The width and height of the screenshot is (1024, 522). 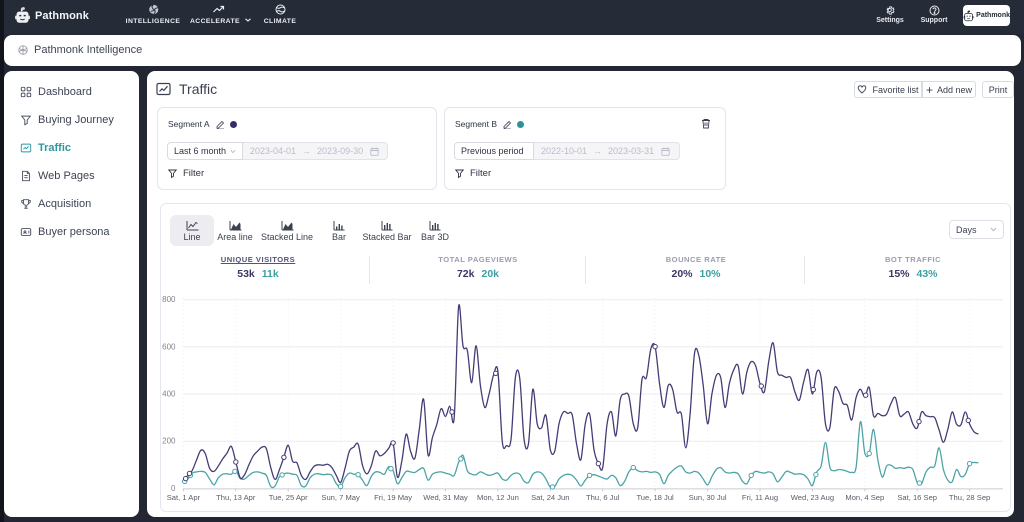 I want to click on svg-text: Thu, 28 Sep, so click(x=969, y=497).